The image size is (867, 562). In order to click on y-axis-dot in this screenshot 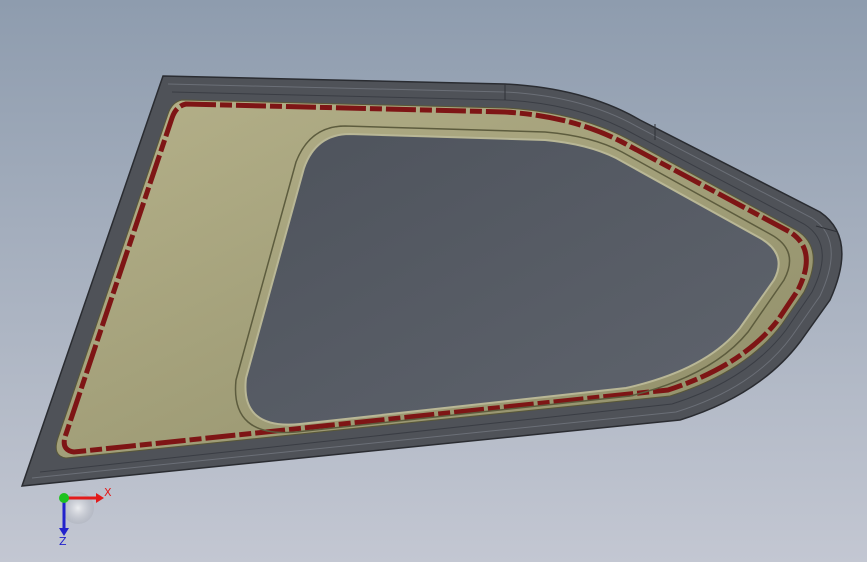, I will do `click(64, 498)`.